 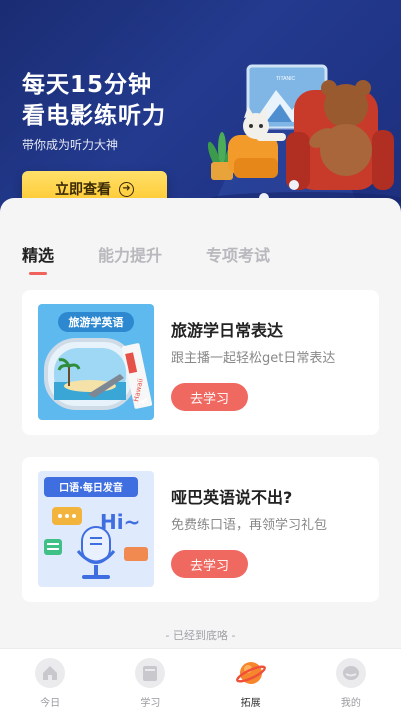 What do you see at coordinates (94, 100) in the screenshot?
I see `banner-title: 每天15分钟 看电影练听力` at bounding box center [94, 100].